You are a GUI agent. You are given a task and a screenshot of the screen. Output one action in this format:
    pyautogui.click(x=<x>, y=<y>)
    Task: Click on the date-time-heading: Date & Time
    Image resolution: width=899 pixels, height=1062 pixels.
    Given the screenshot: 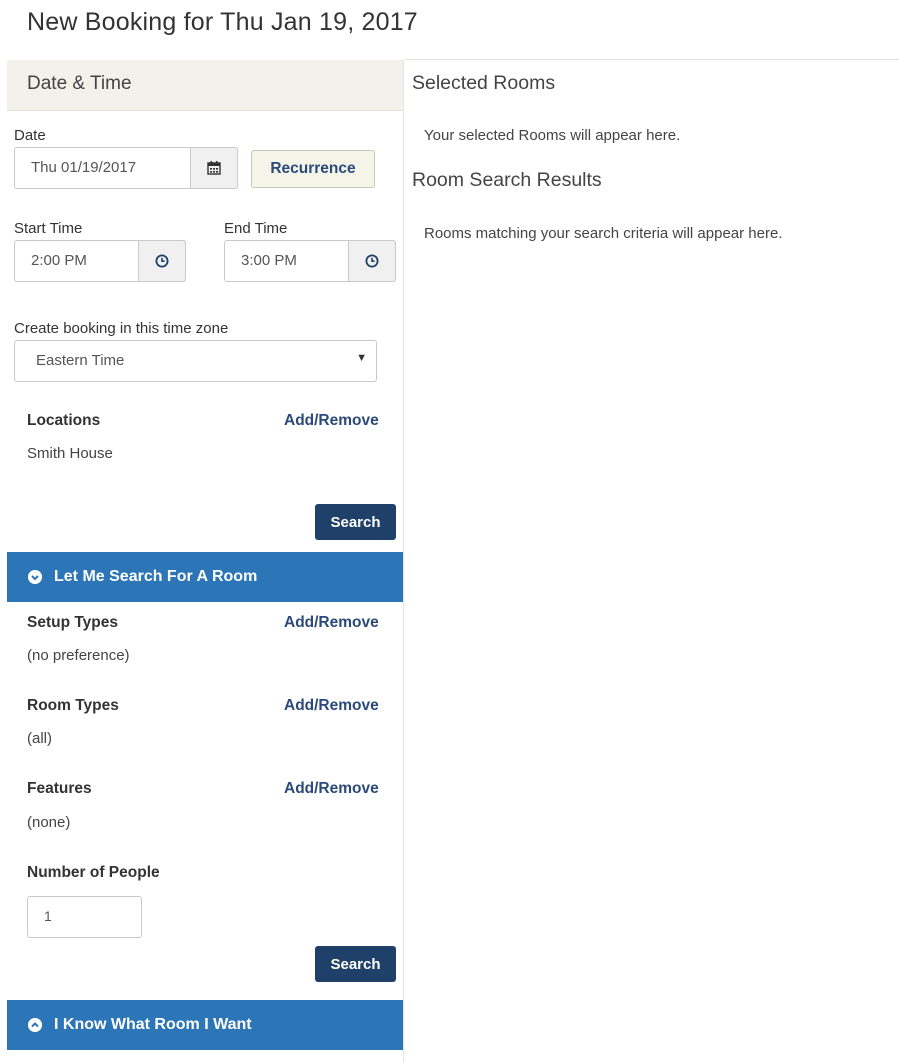 What is the action you would take?
    pyautogui.click(x=79, y=83)
    